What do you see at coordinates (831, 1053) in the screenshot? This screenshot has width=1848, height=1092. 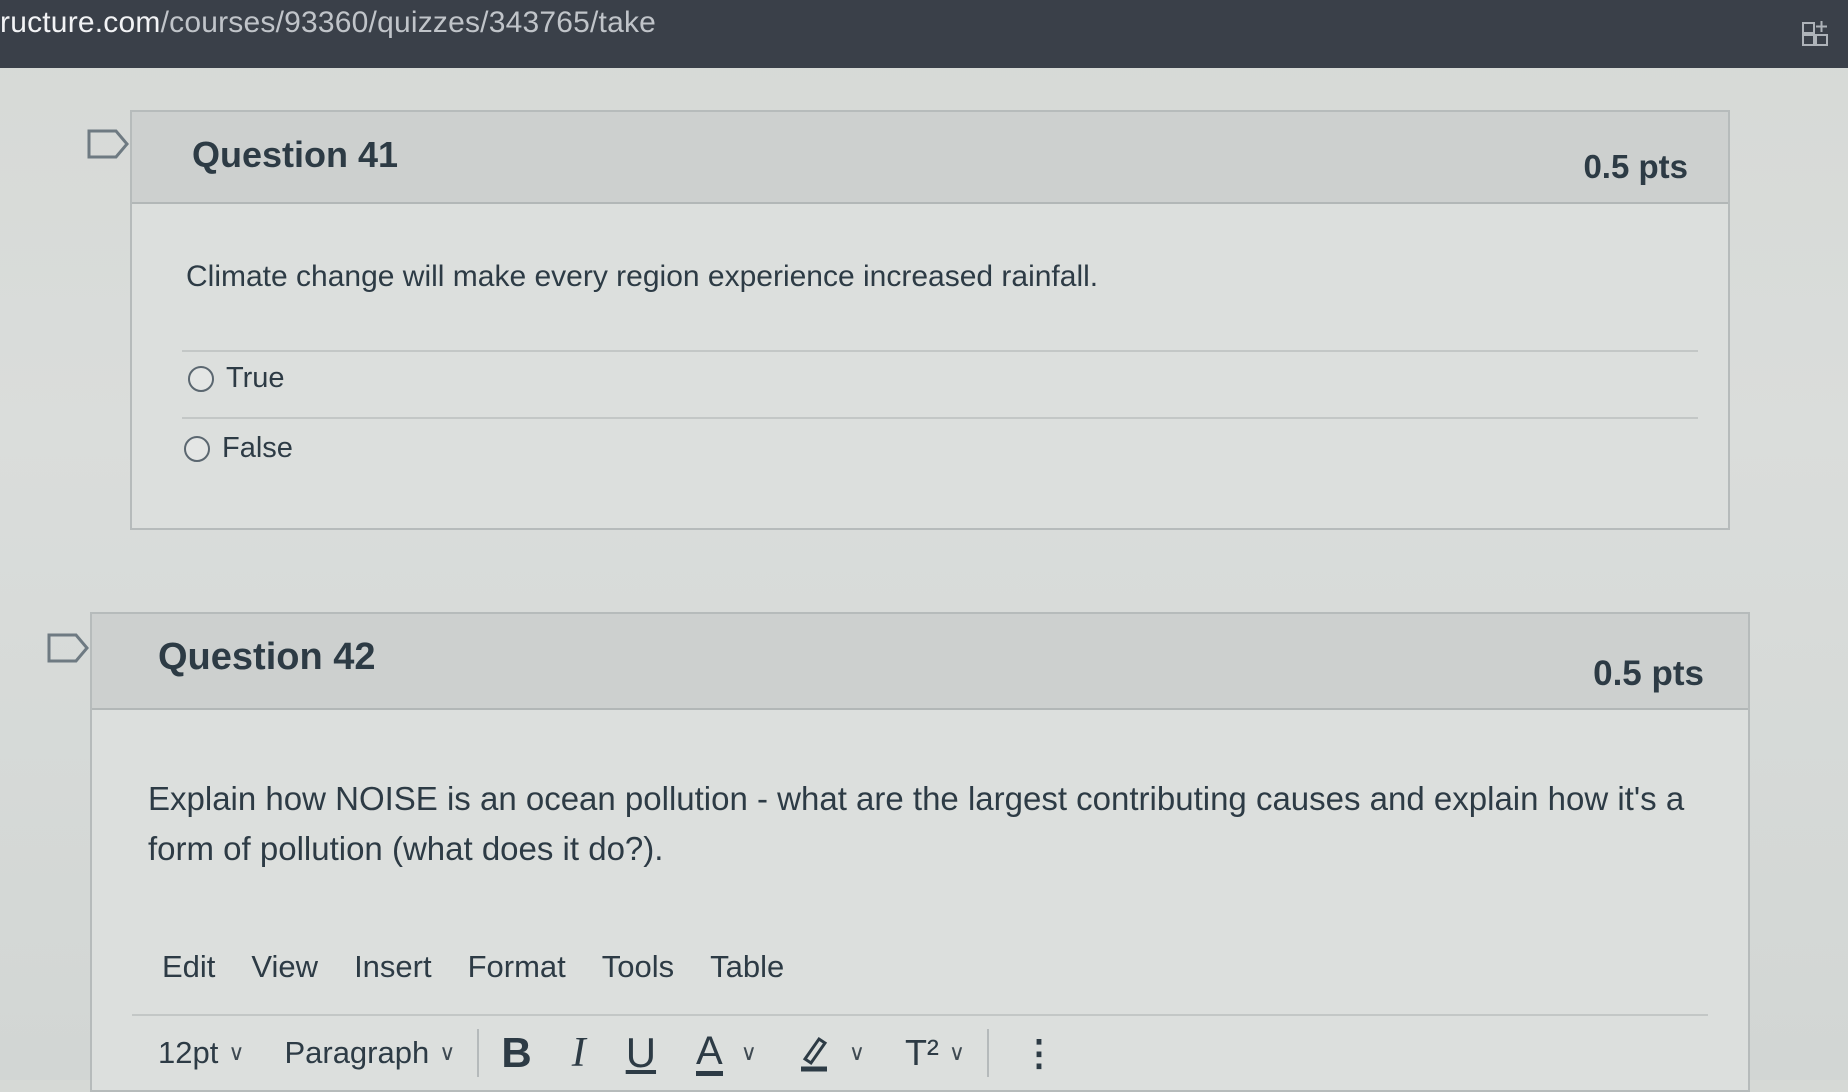 I see `highlight-color-button: ∨` at bounding box center [831, 1053].